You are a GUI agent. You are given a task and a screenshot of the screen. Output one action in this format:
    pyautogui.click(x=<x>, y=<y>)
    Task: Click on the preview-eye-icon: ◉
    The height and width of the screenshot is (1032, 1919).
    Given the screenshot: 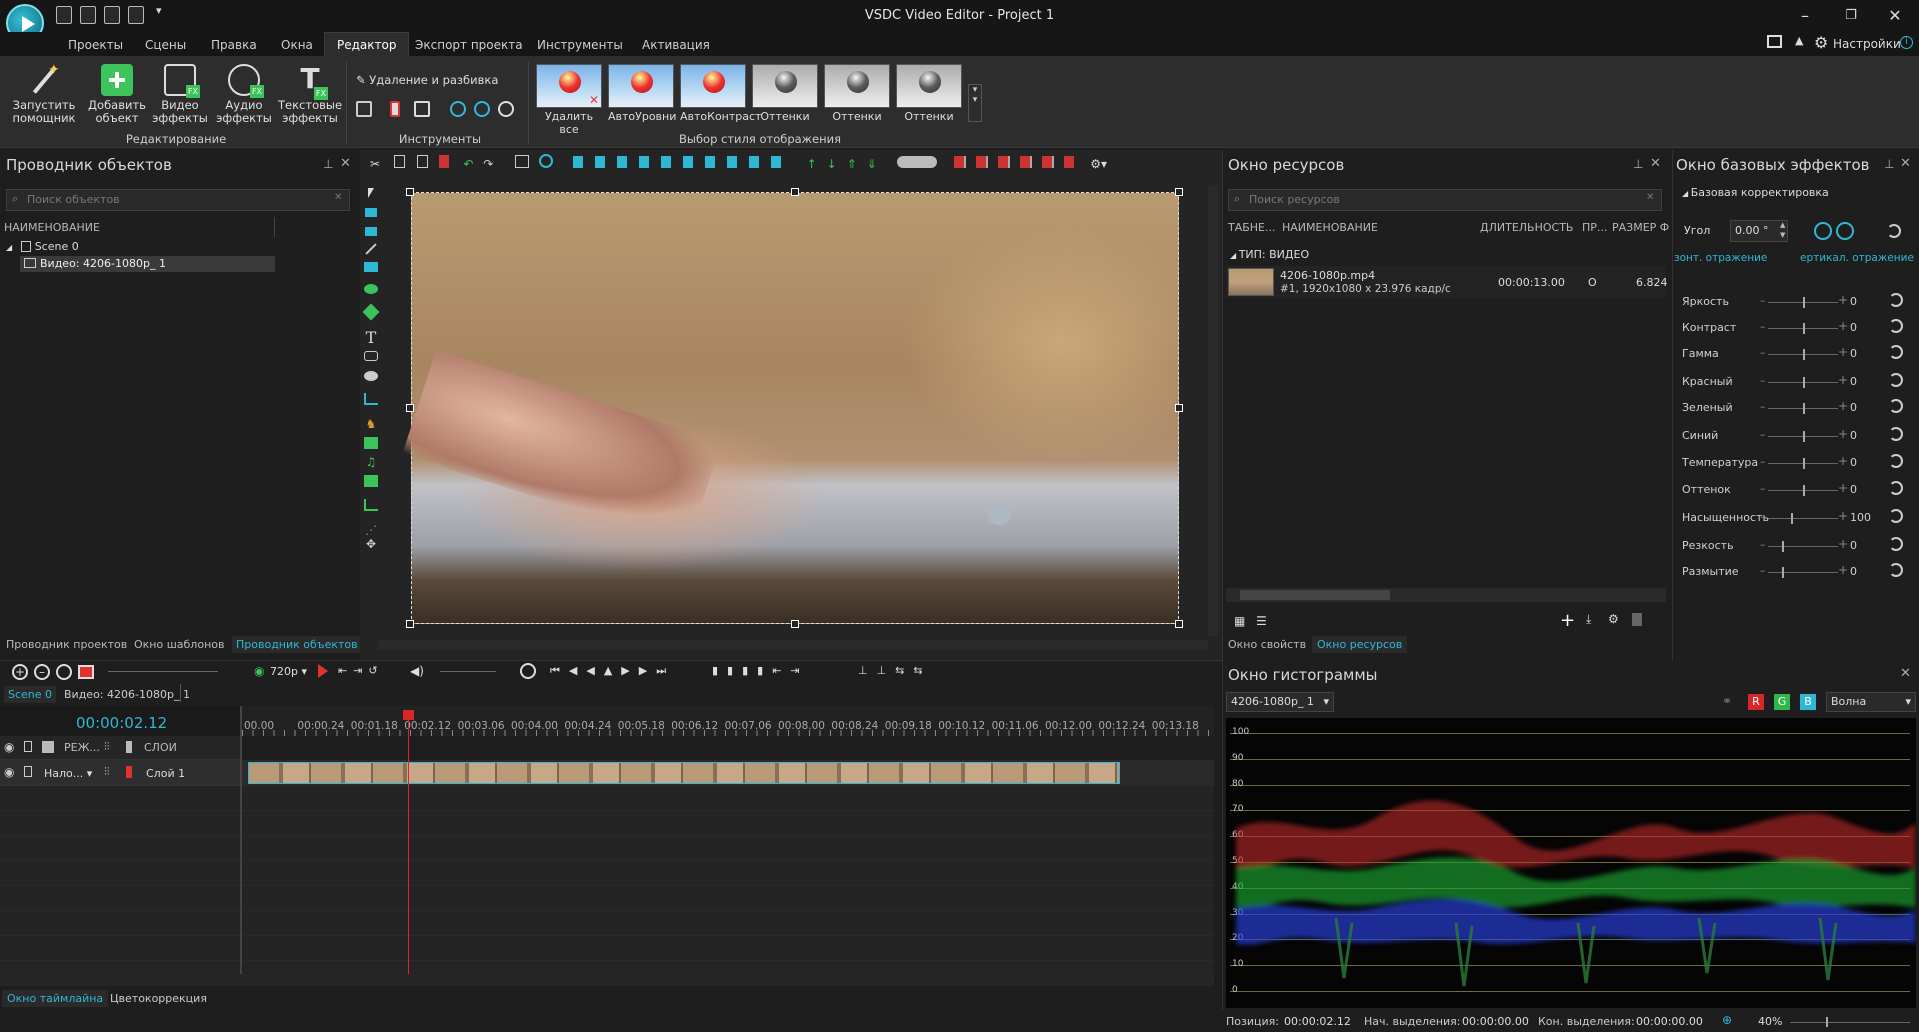 What is the action you would take?
    pyautogui.click(x=259, y=671)
    